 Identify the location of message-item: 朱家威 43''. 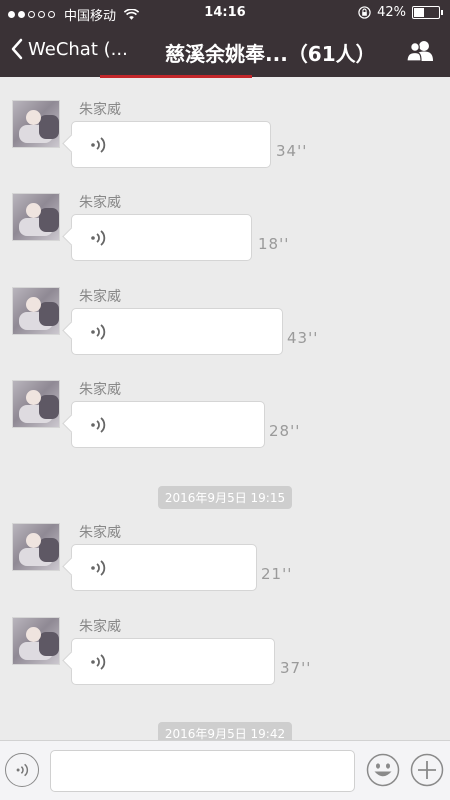
(225, 327).